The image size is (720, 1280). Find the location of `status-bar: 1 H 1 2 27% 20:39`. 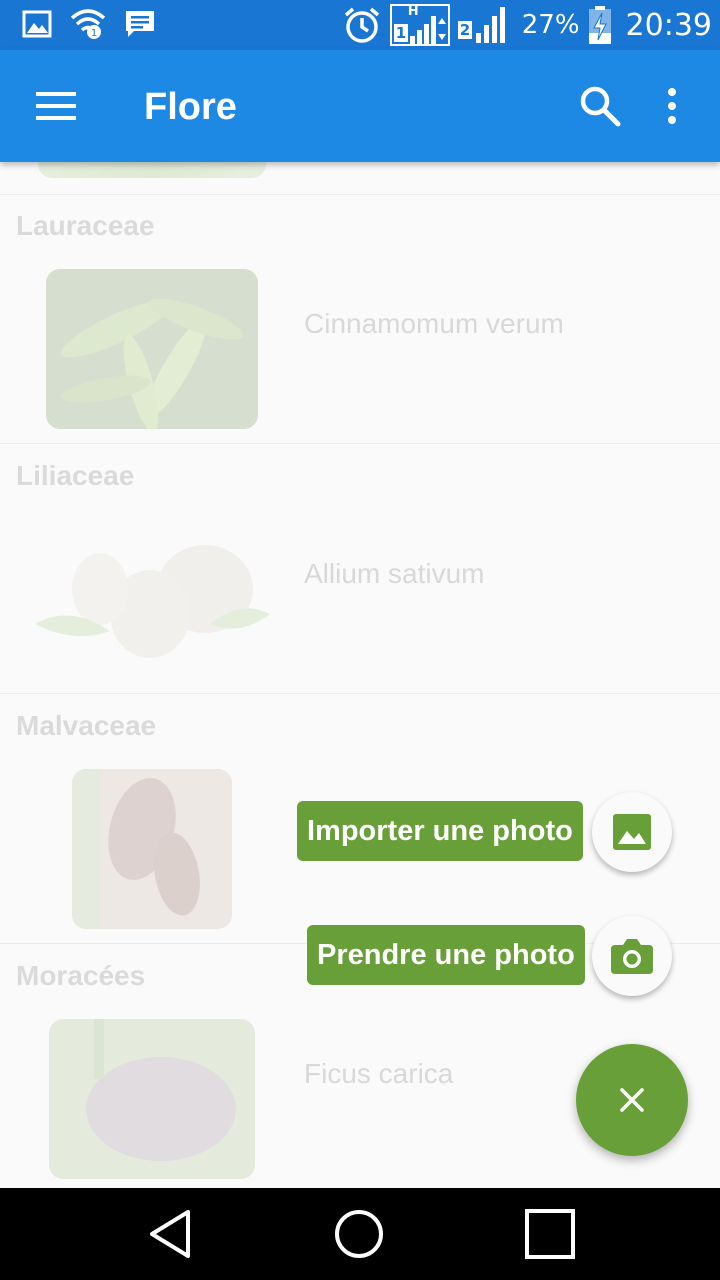

status-bar: 1 H 1 2 27% 20:39 is located at coordinates (360, 25).